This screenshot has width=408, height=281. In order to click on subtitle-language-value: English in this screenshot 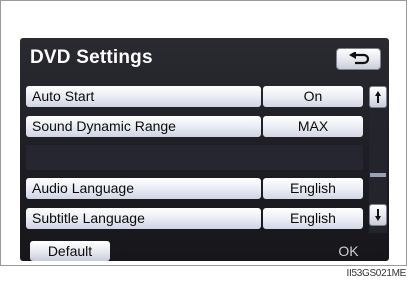, I will do `click(313, 218)`.